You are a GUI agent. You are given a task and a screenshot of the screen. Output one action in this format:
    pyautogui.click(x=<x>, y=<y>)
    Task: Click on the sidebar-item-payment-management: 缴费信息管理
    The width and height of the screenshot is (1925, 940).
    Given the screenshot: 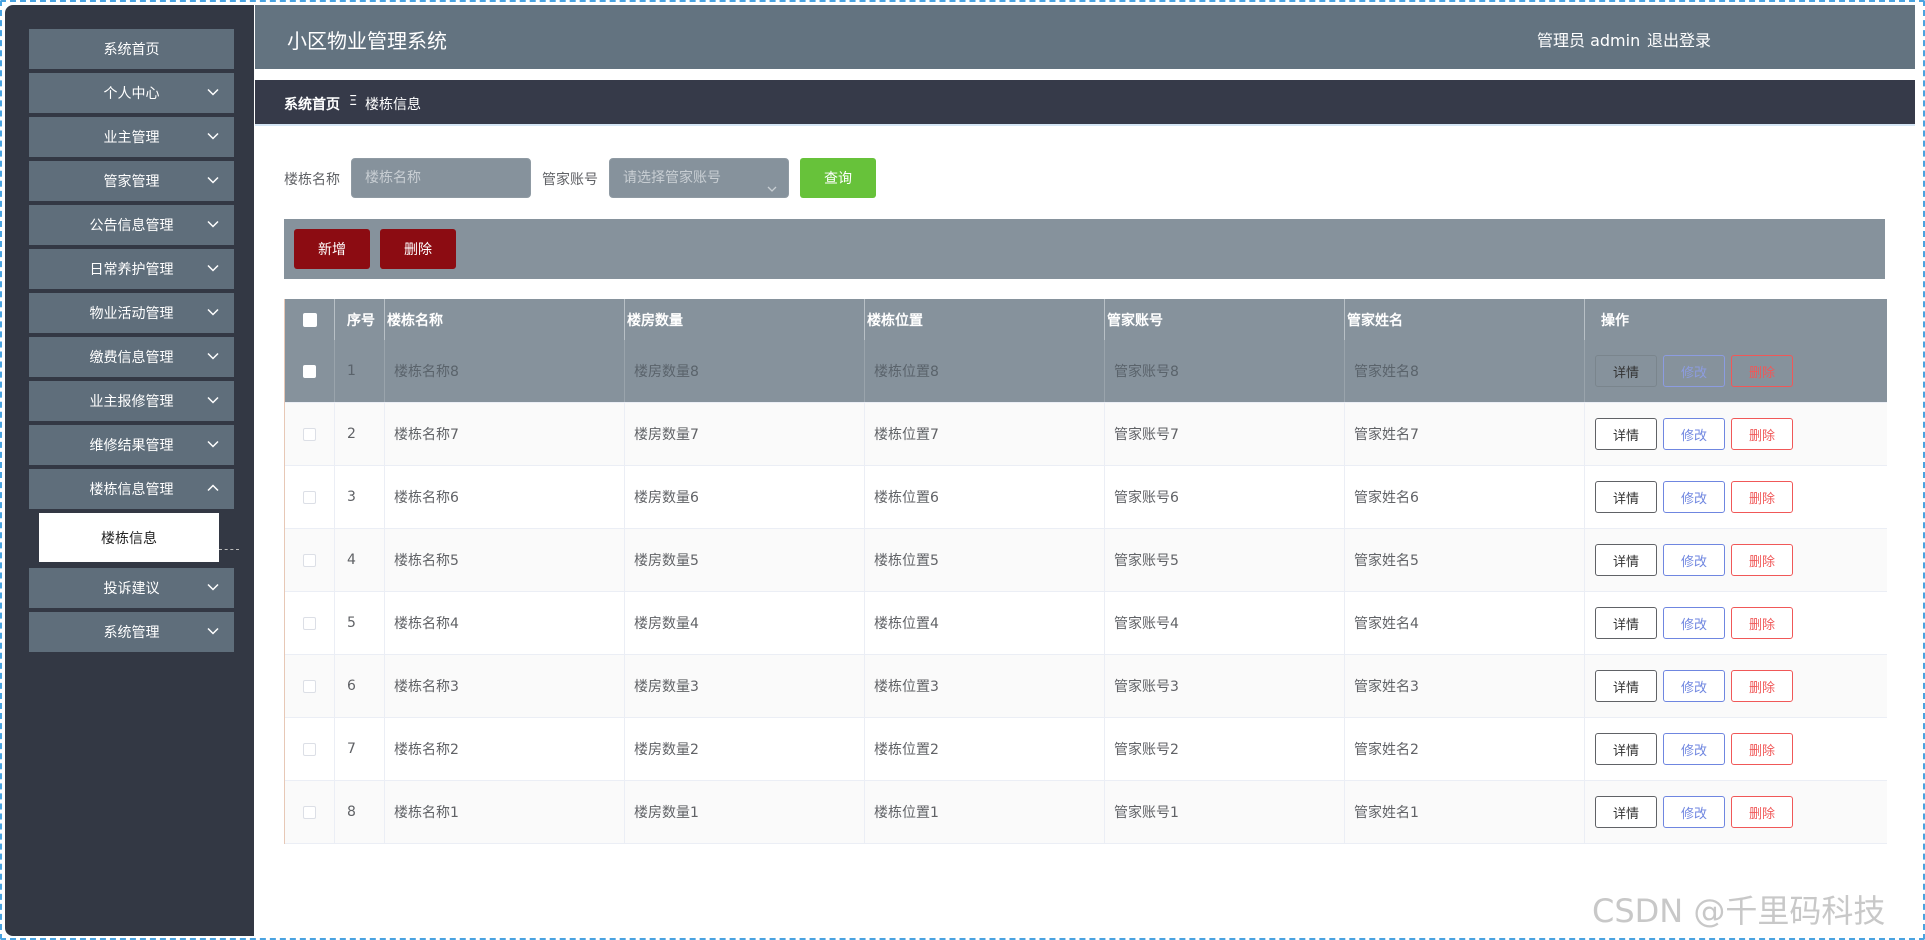 What is the action you would take?
    pyautogui.click(x=131, y=357)
    